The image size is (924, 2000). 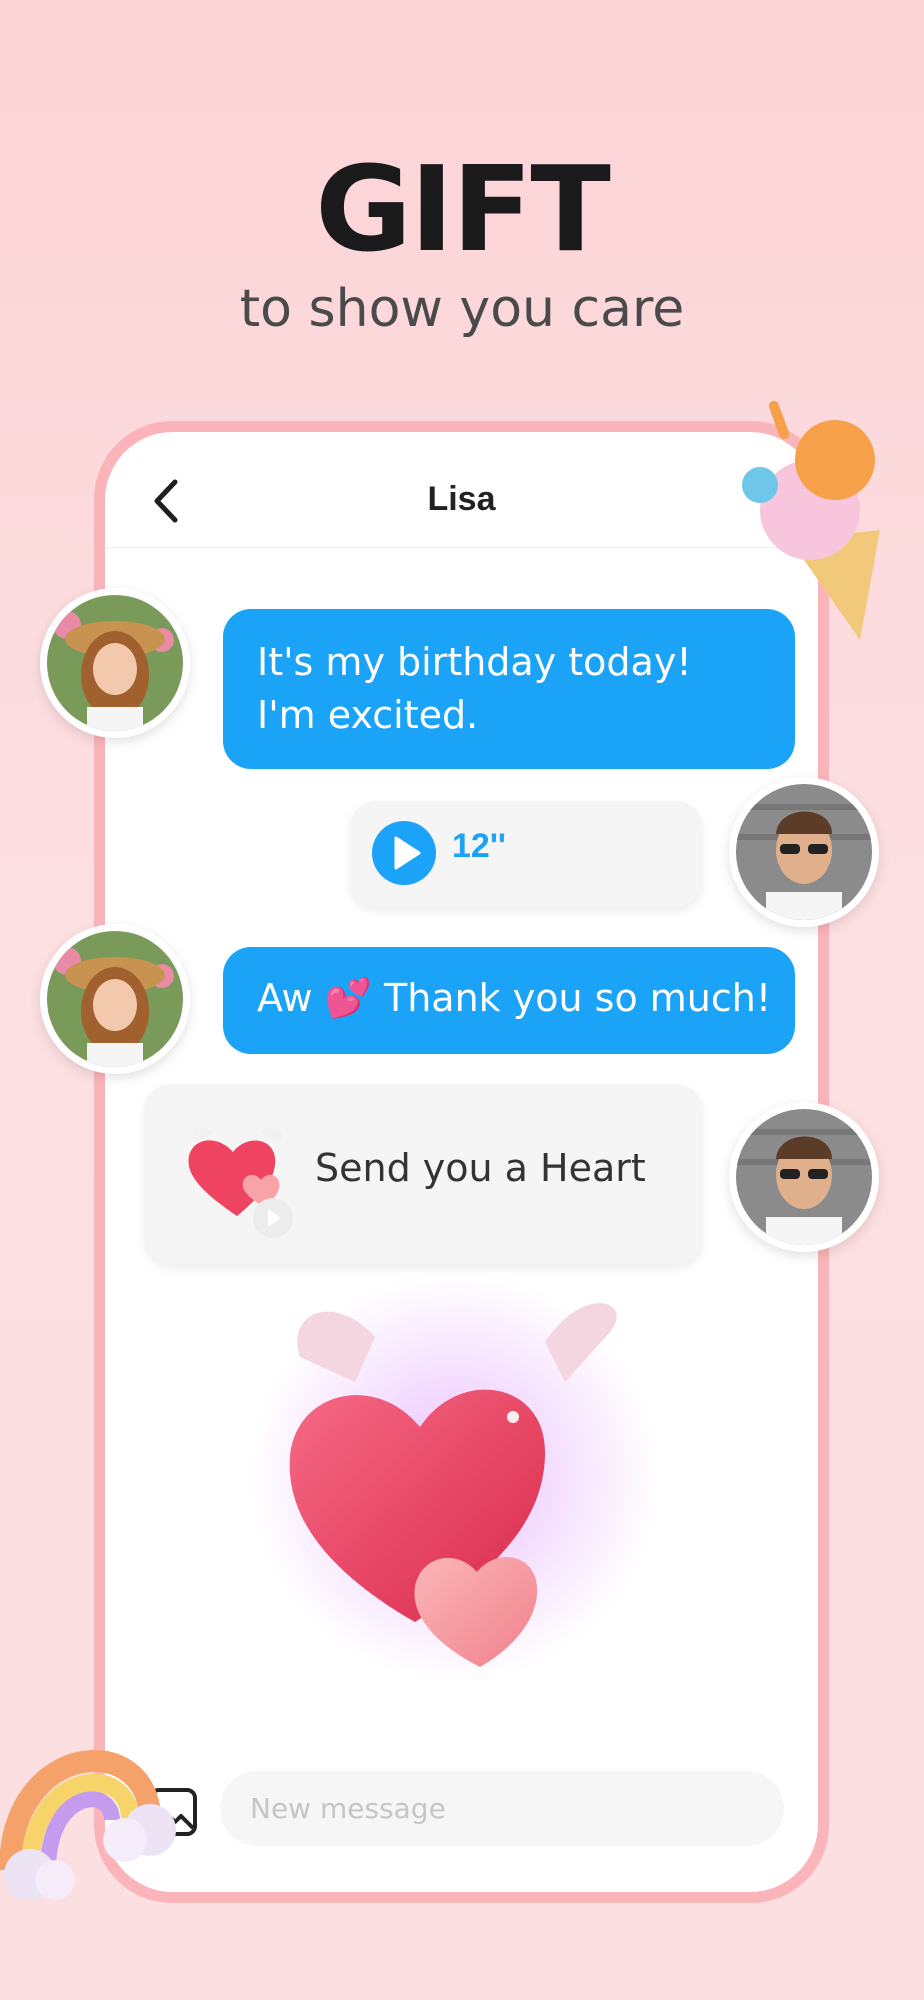 What do you see at coordinates (811, 520) in the screenshot?
I see `ice-cream-icon` at bounding box center [811, 520].